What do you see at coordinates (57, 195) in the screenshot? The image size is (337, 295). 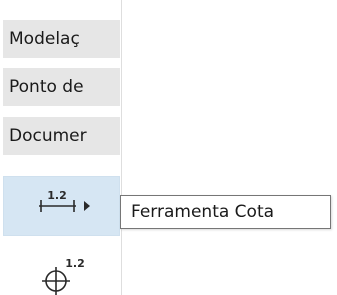 I see `dimension-value-label: 1.2` at bounding box center [57, 195].